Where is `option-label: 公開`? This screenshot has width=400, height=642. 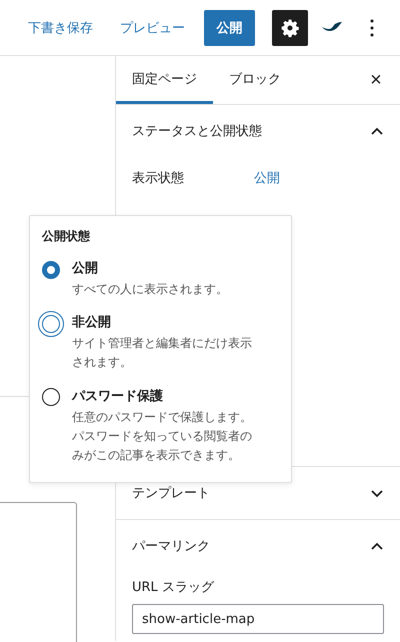
option-label: 公開 is located at coordinates (167, 268).